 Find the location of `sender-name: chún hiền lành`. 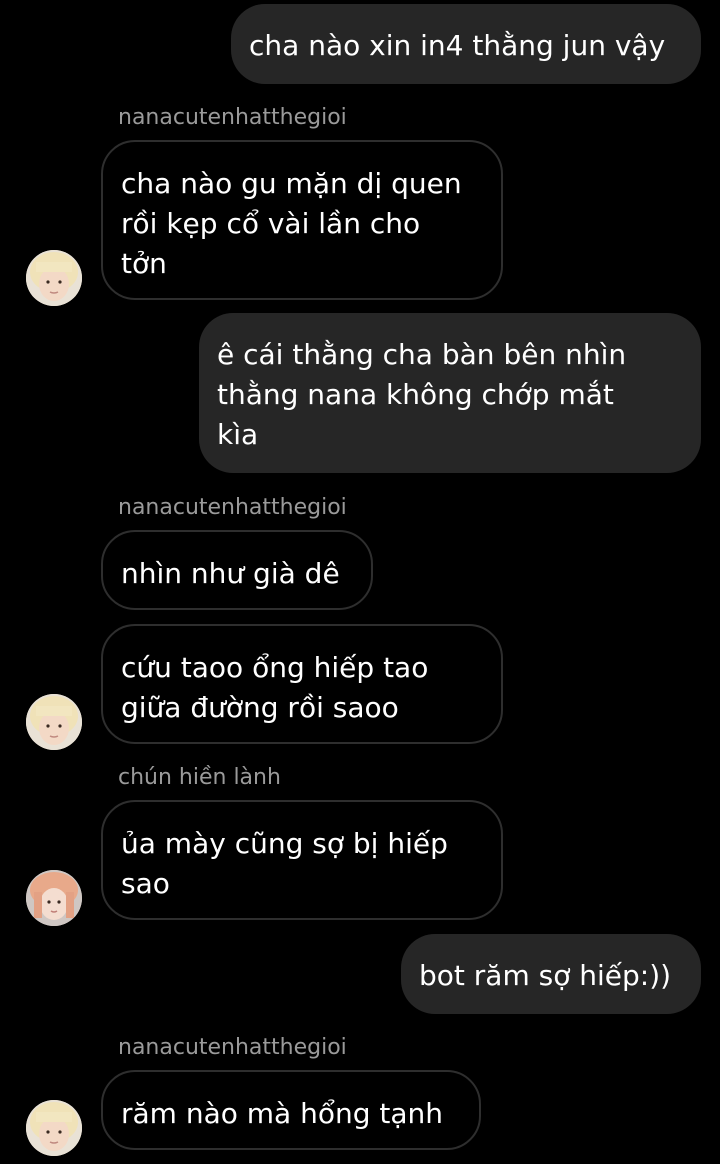

sender-name: chún hiền lành is located at coordinates (199, 777).